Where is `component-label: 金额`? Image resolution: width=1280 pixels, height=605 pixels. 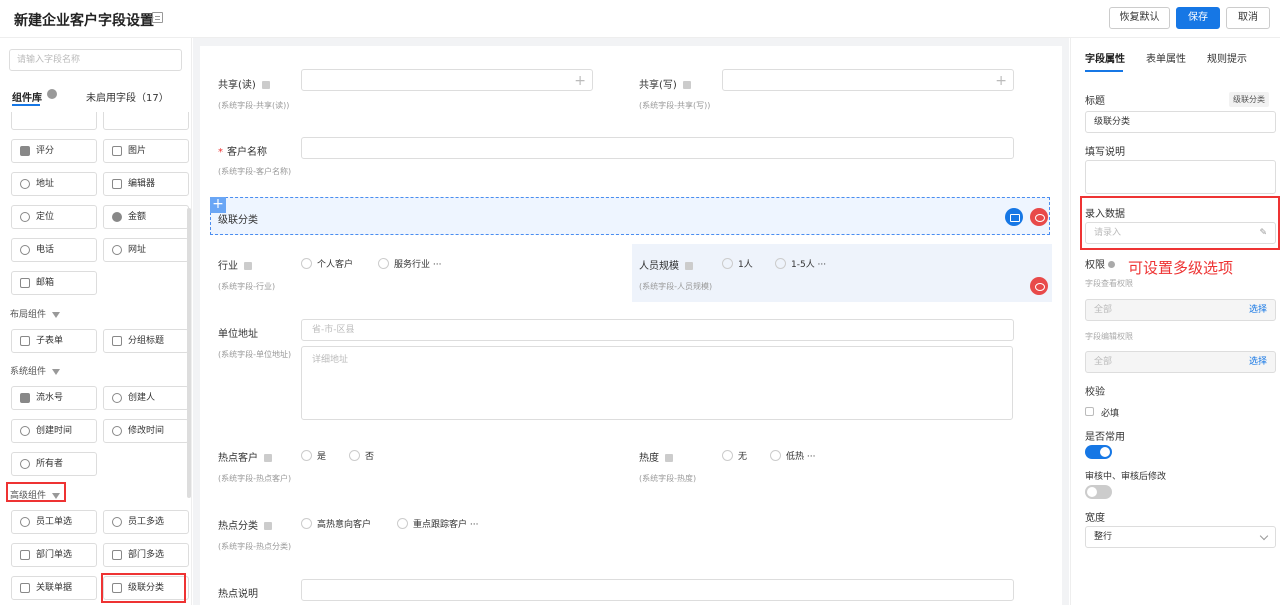
component-label: 金额 is located at coordinates (137, 217).